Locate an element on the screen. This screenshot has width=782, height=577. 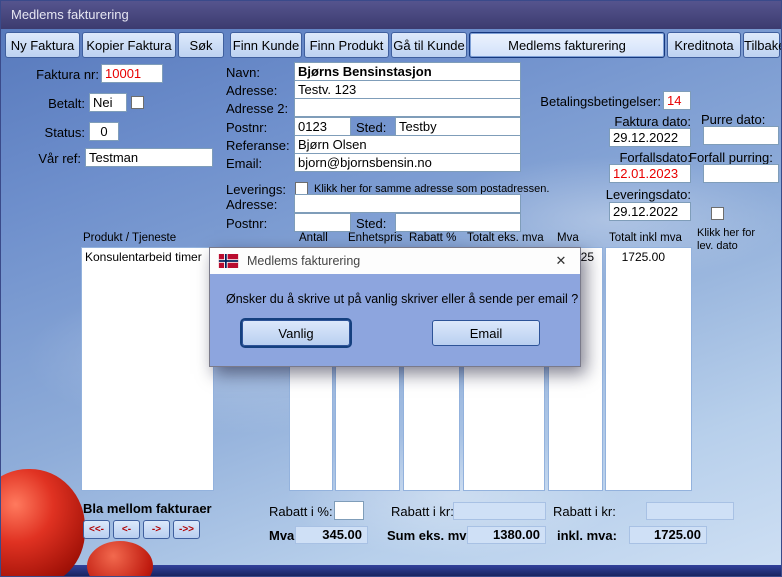
sum-eks-mva-label: Sum eks. mva: is located at coordinates (433, 535).